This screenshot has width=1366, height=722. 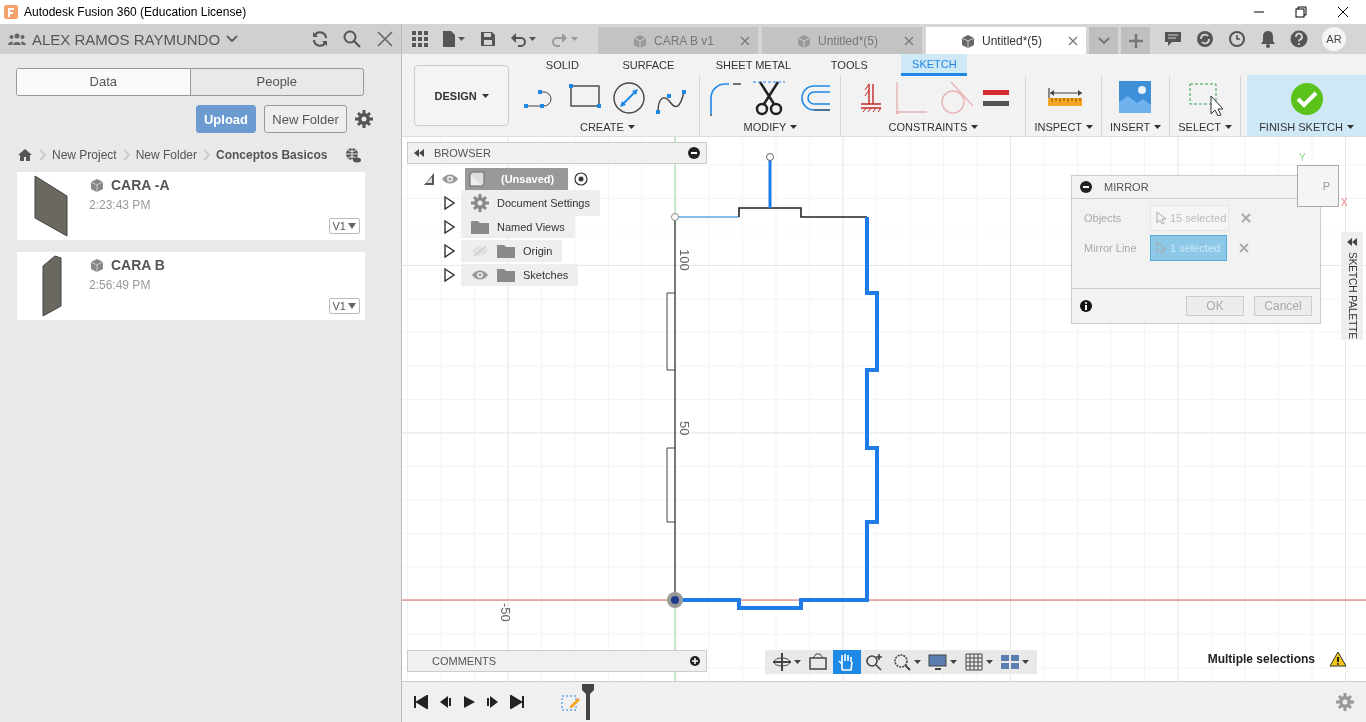 What do you see at coordinates (684, 260) in the screenshot?
I see `dimension-label: 100` at bounding box center [684, 260].